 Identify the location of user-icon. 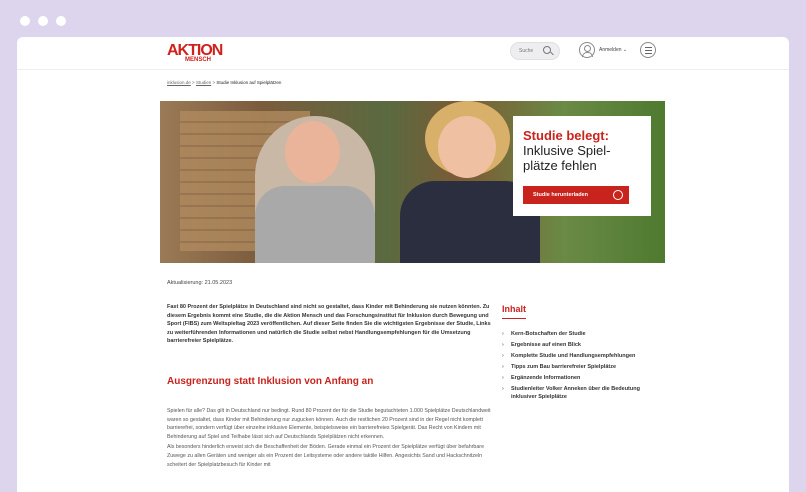
(587, 50).